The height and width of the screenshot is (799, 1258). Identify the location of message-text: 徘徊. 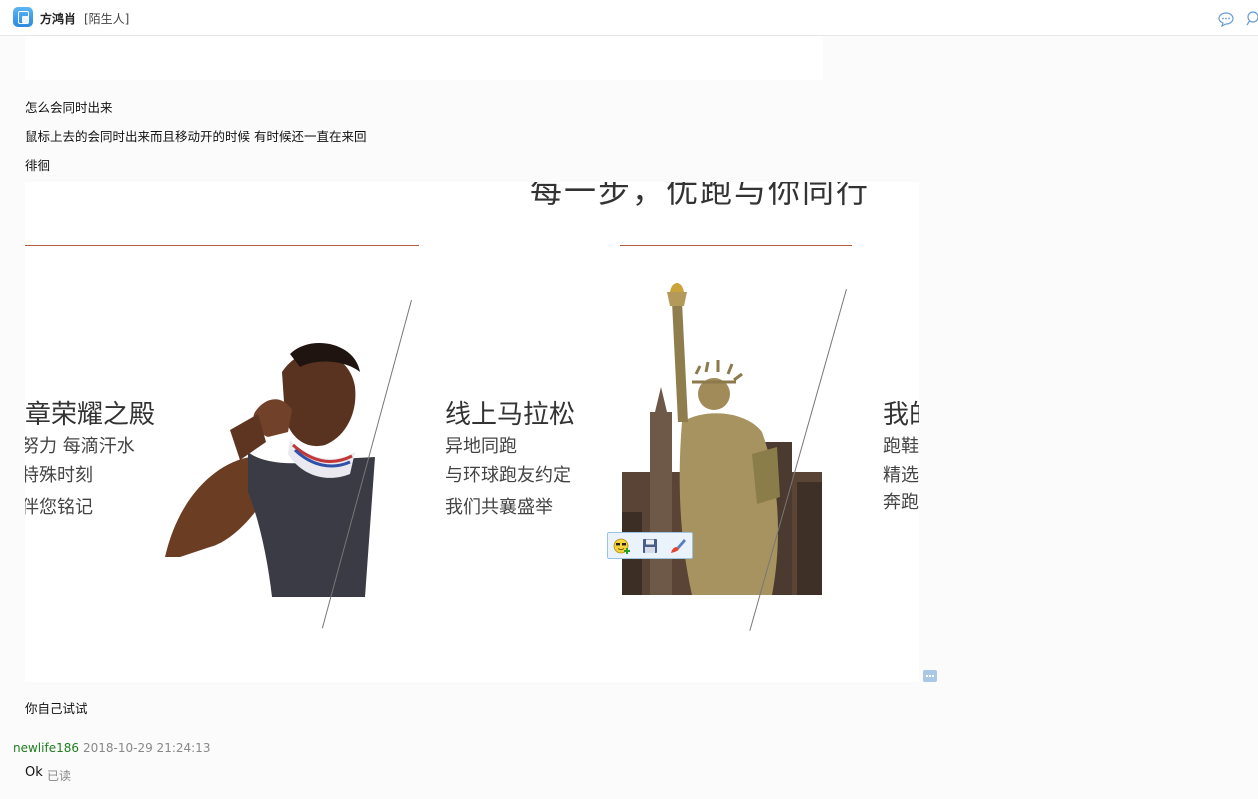
(38, 165).